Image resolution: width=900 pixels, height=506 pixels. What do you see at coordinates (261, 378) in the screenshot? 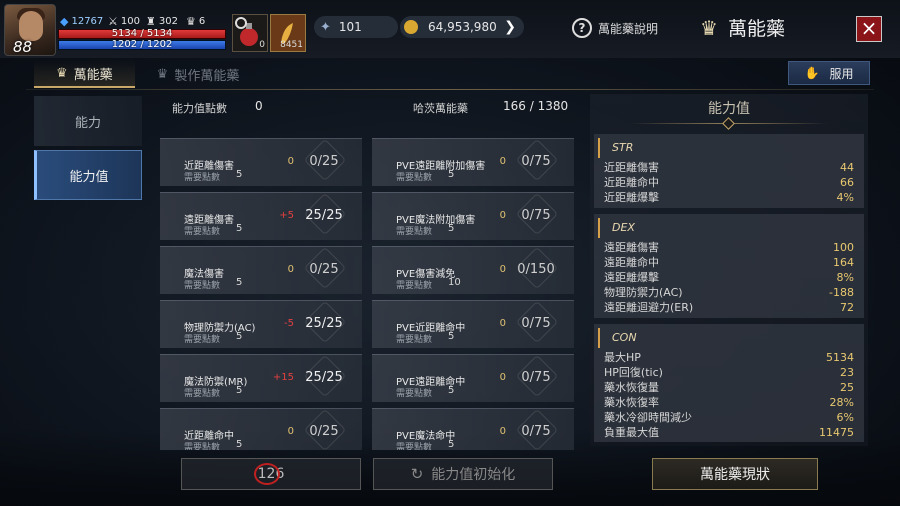
I see `stat-card: 魔法防禦(MR) 需要點數 5 +15 25/25` at bounding box center [261, 378].